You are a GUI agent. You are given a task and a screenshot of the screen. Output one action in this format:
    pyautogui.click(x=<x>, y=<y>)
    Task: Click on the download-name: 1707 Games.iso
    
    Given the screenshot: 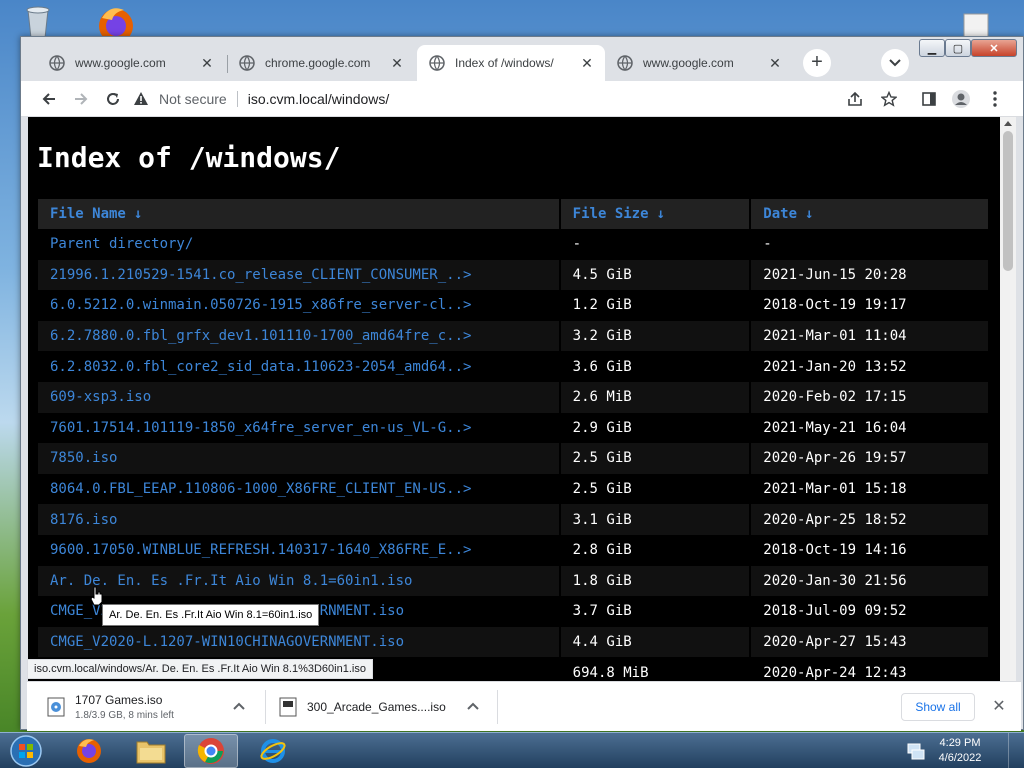 What is the action you would take?
    pyautogui.click(x=119, y=700)
    